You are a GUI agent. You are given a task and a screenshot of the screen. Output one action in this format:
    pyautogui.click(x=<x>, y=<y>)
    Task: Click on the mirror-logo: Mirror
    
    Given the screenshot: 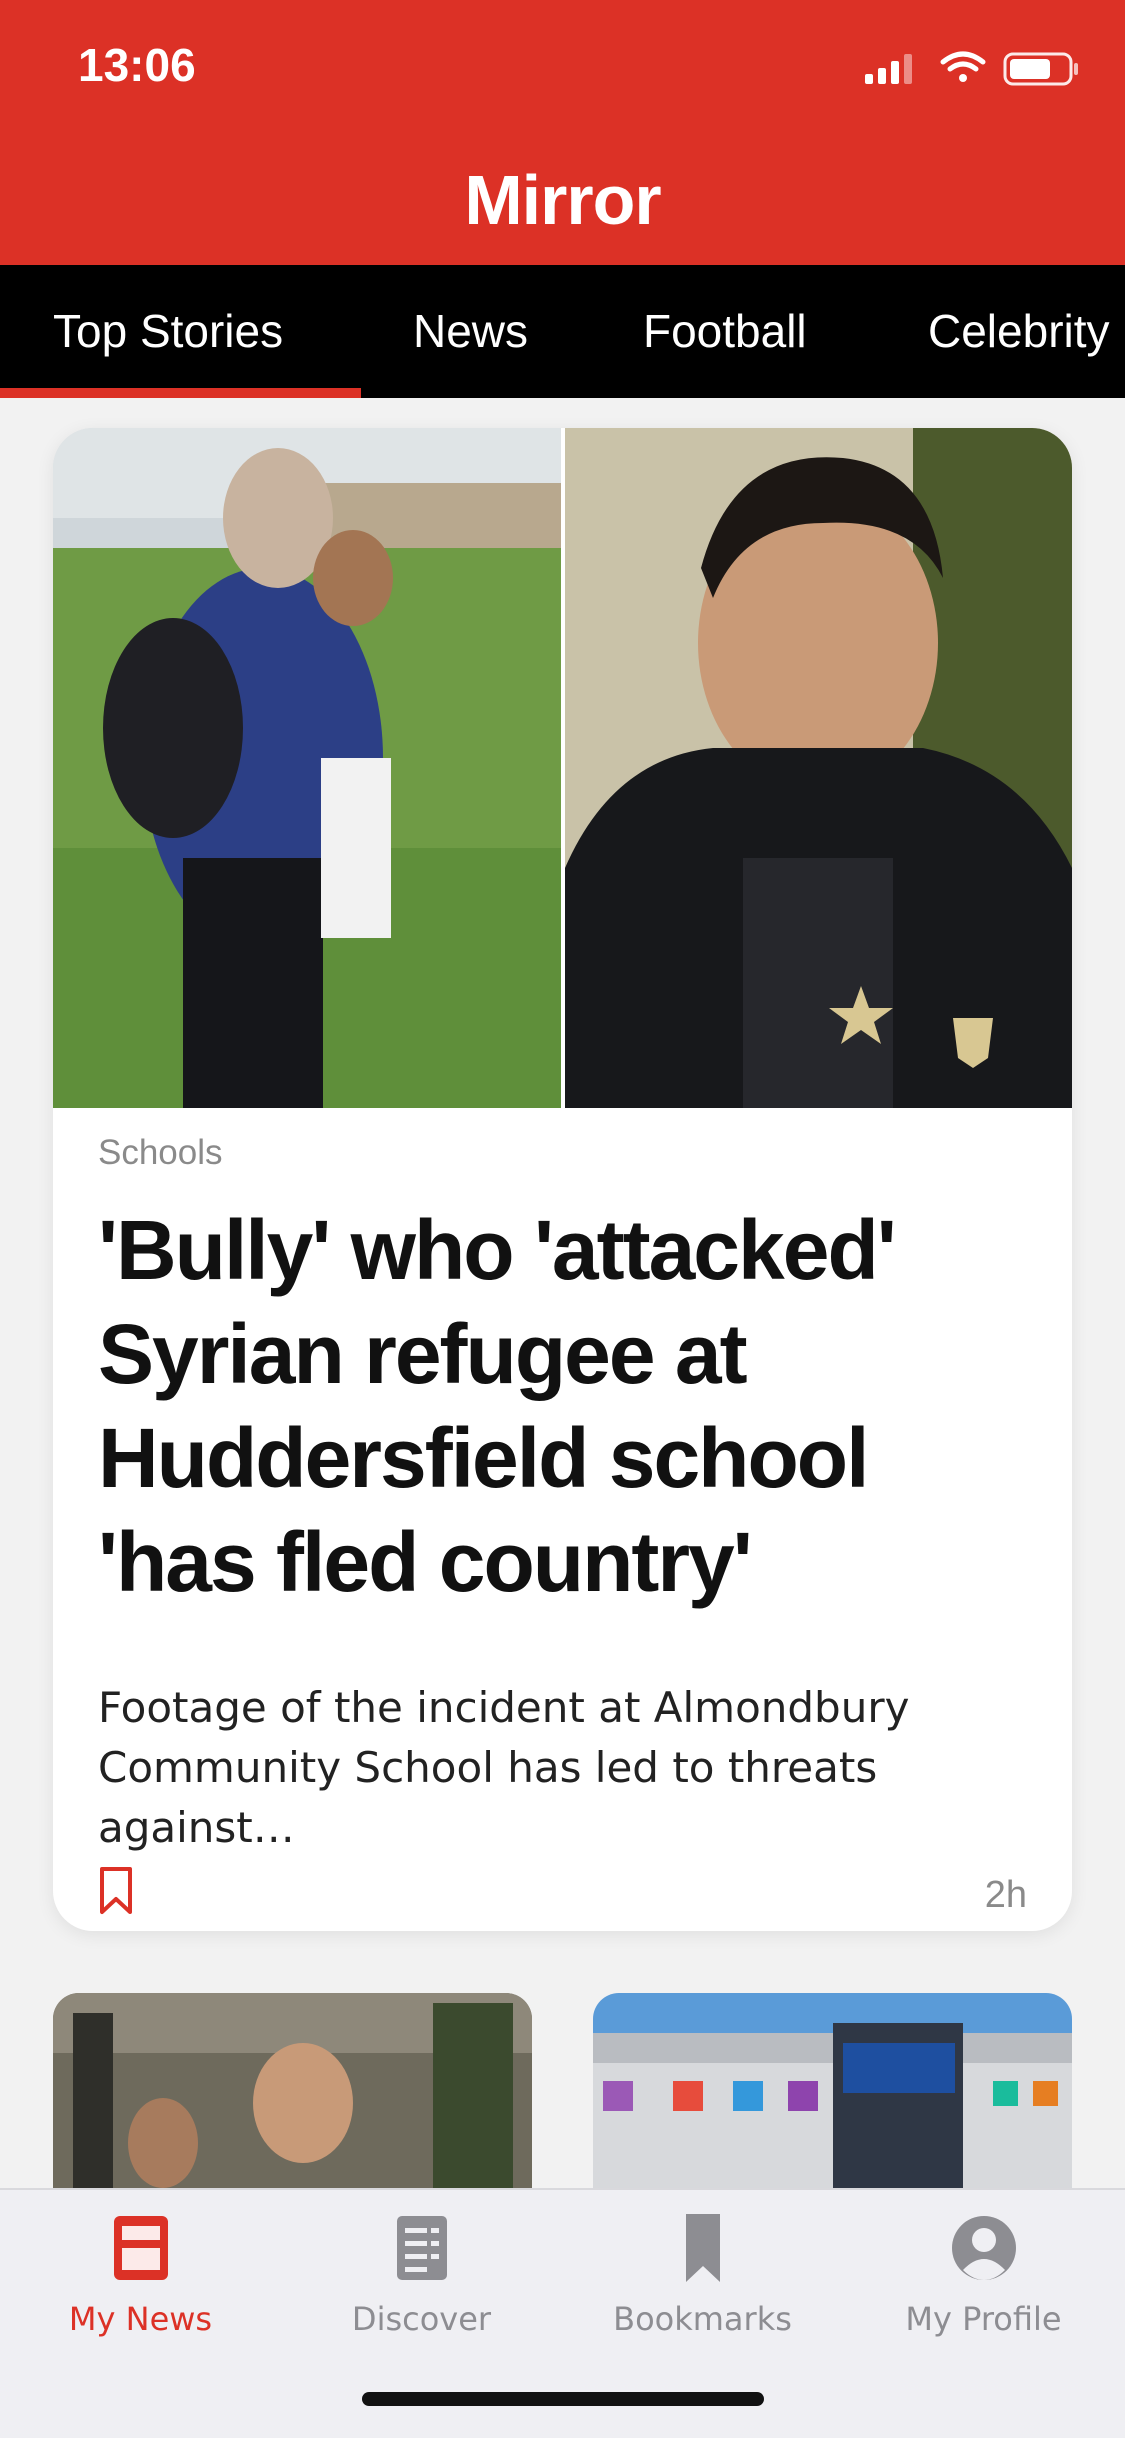 What is the action you would take?
    pyautogui.click(x=562, y=200)
    